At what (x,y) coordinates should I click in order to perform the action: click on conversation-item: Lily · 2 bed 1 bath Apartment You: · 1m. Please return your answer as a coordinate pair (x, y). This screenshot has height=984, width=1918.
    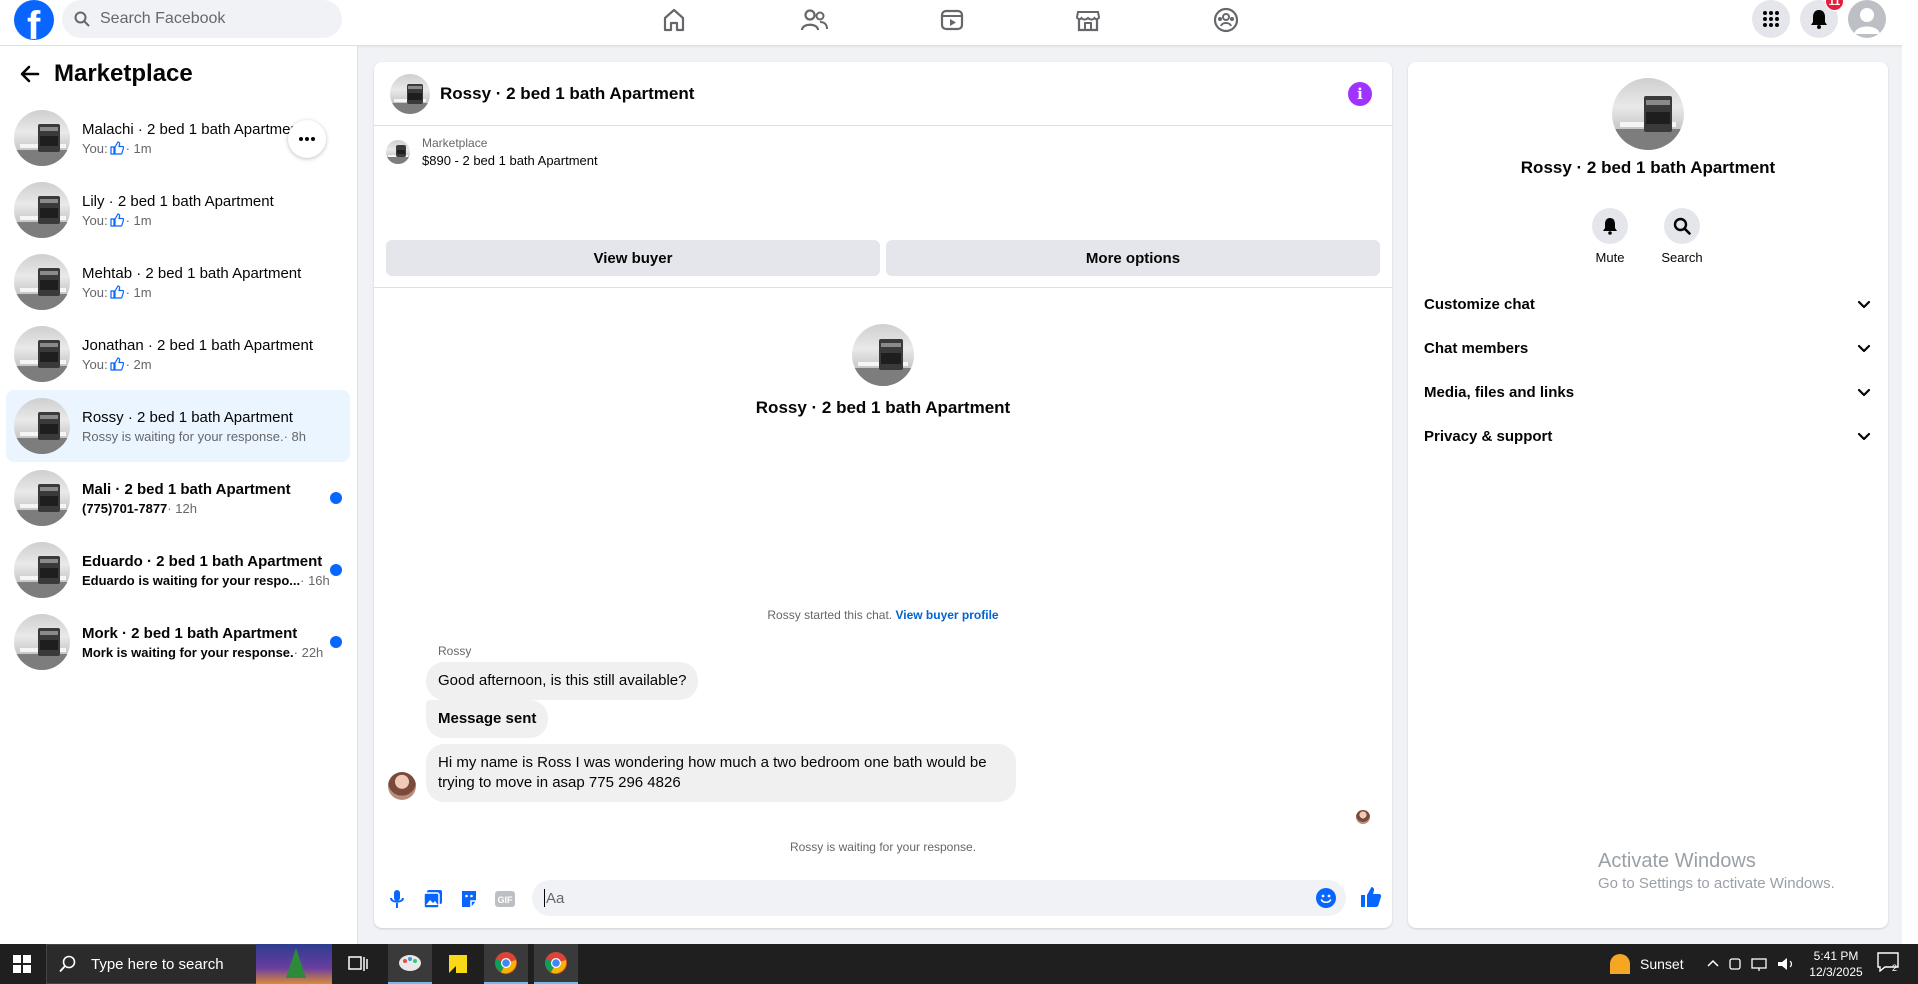
    Looking at the image, I should click on (178, 210).